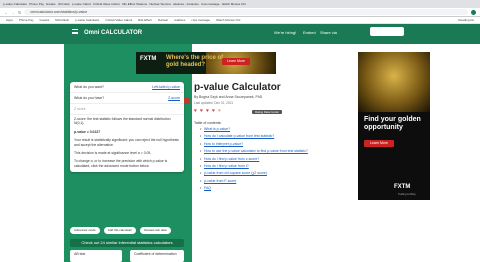  I want to click on want-row: What do you want? Left-tailed p-value, so click(127, 87).